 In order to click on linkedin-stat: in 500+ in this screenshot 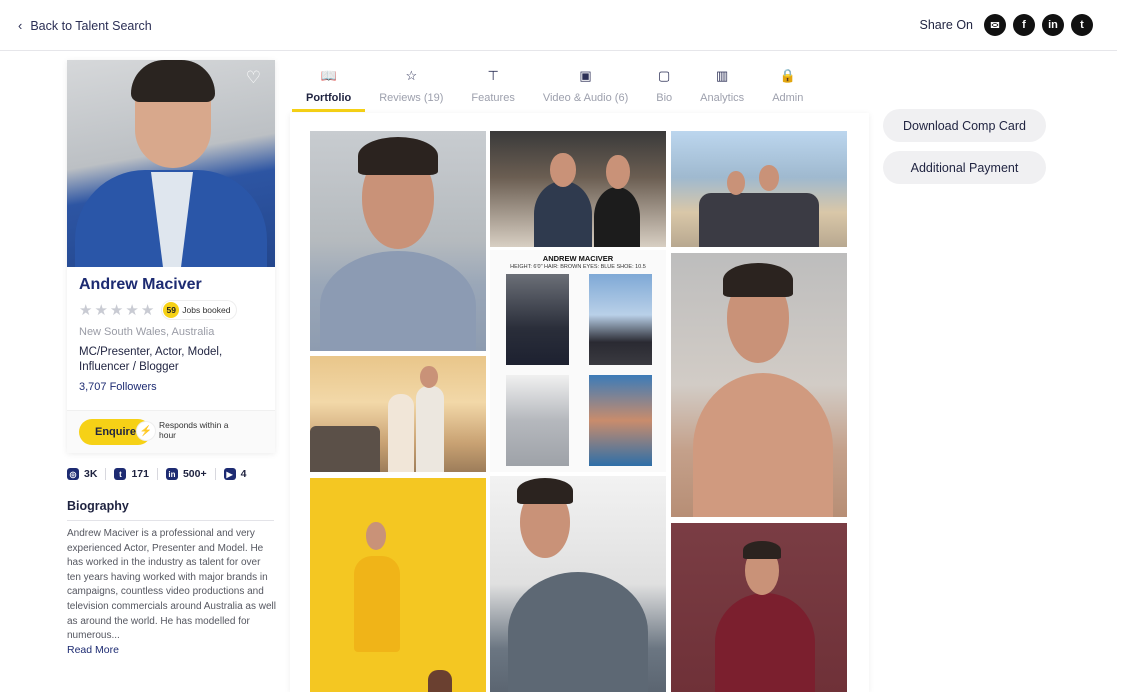, I will do `click(187, 474)`.